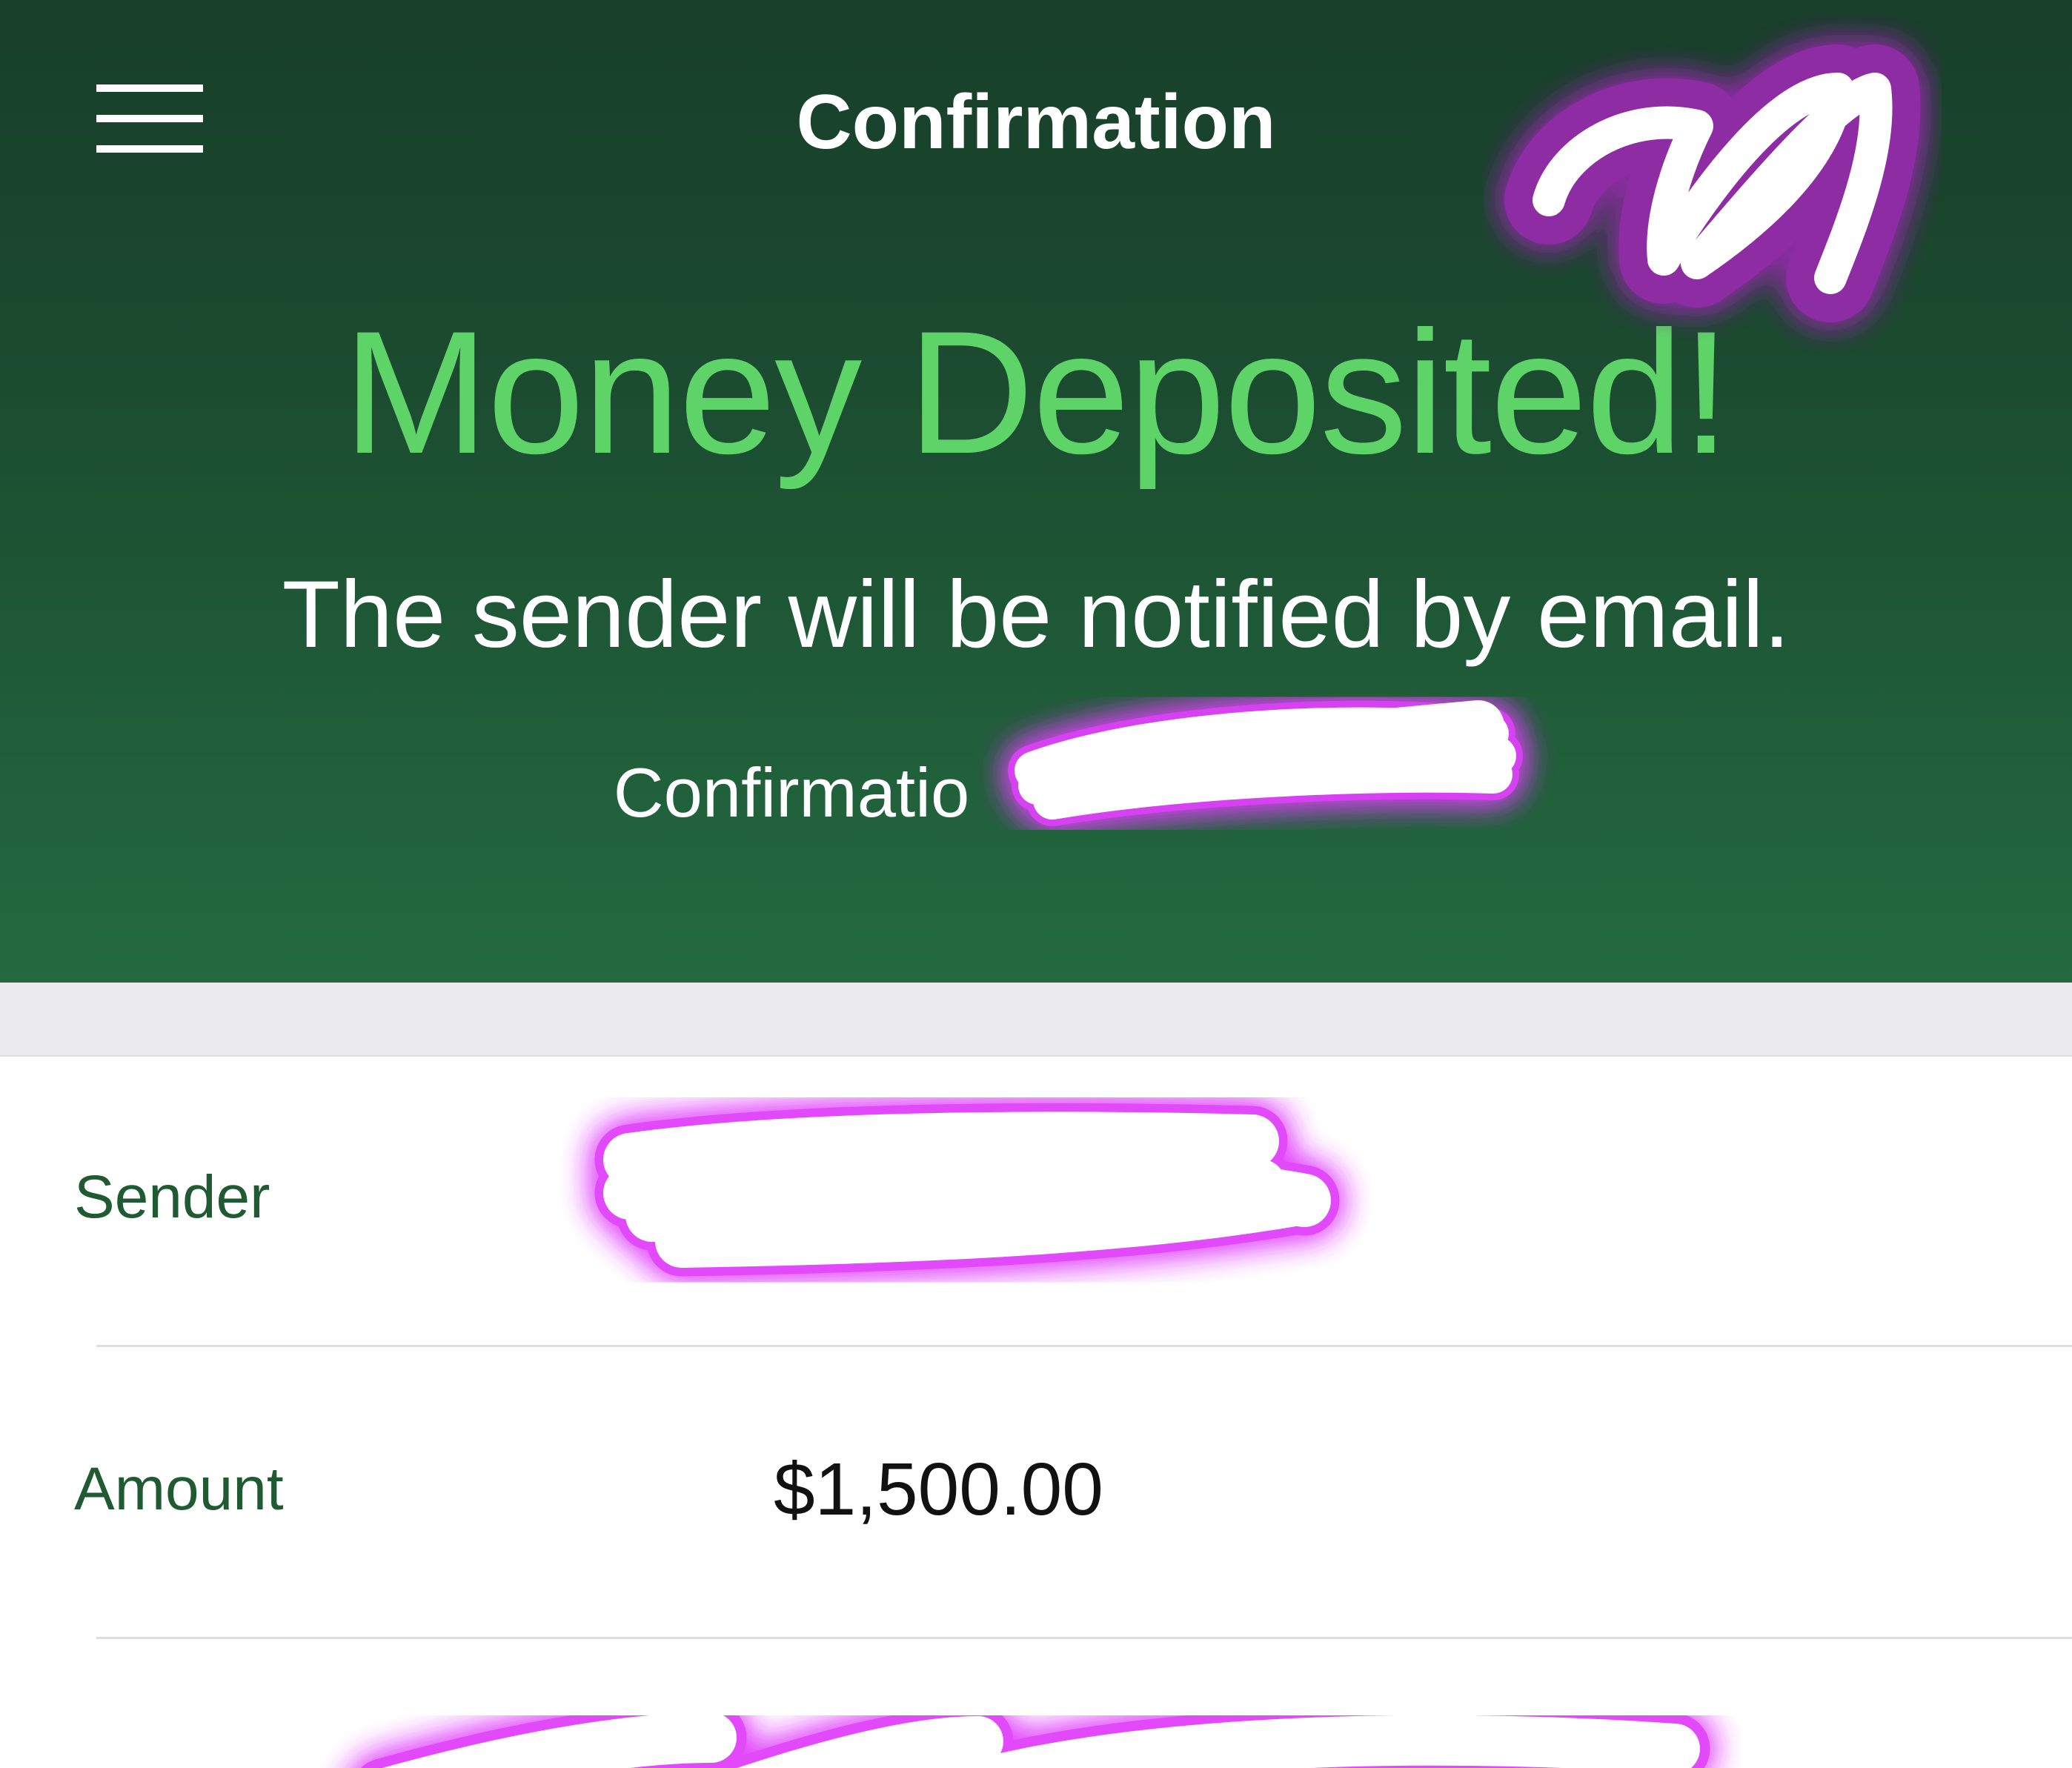 The height and width of the screenshot is (1768, 2072). What do you see at coordinates (1036, 1020) in the screenshot?
I see `section-separator` at bounding box center [1036, 1020].